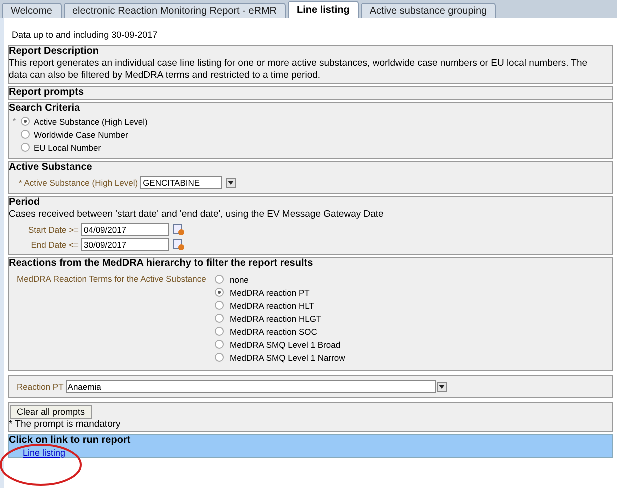  Describe the element at coordinates (181, 182) in the screenshot. I see `substance-field: GENCITABINE` at that location.